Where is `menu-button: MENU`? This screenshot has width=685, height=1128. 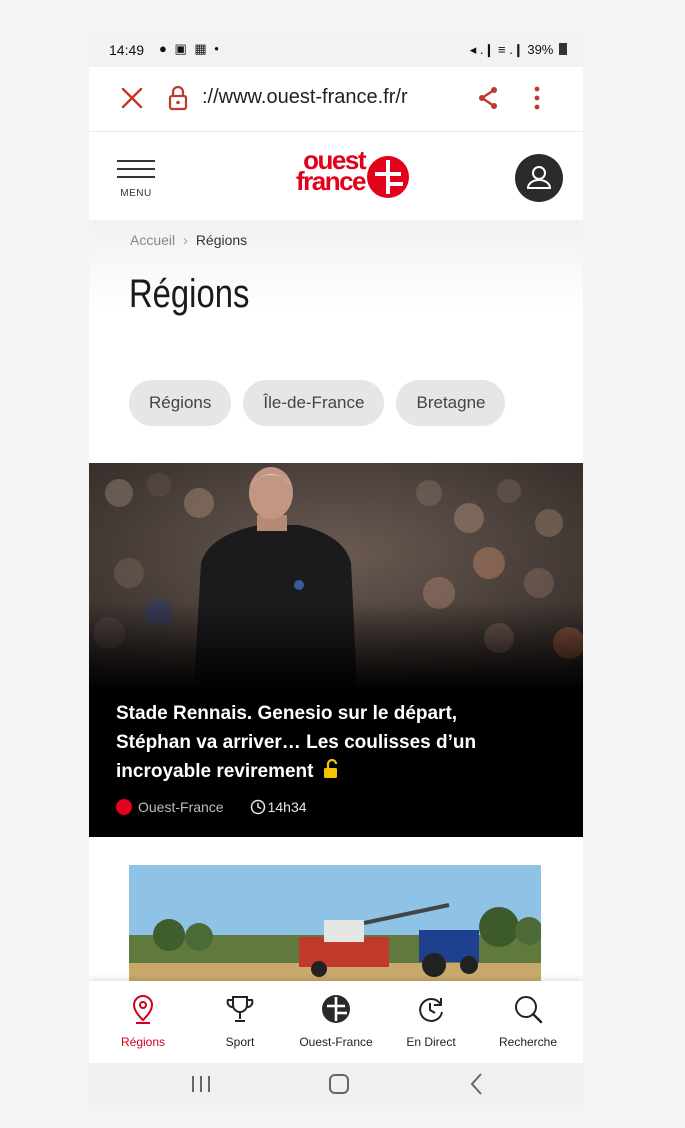
menu-button: MENU is located at coordinates (136, 178).